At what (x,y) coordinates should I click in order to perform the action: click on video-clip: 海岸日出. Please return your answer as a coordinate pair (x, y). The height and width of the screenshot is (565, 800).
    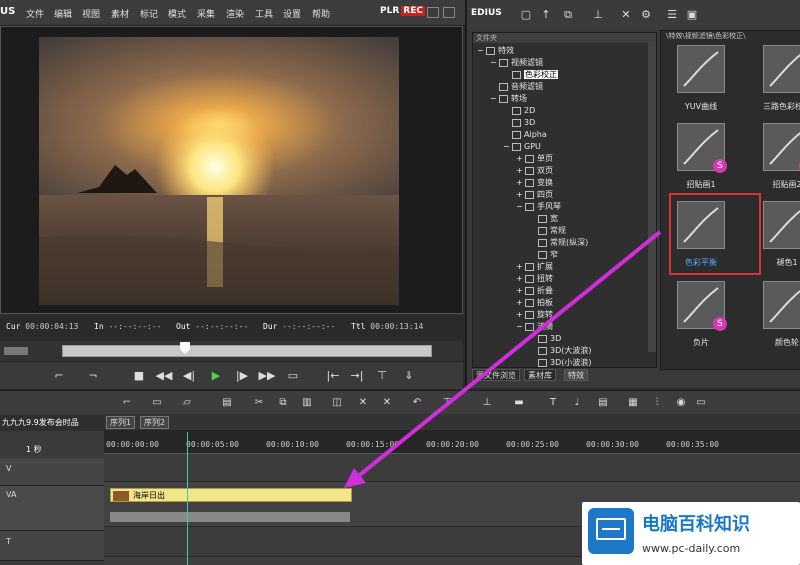
    Looking at the image, I should click on (231, 495).